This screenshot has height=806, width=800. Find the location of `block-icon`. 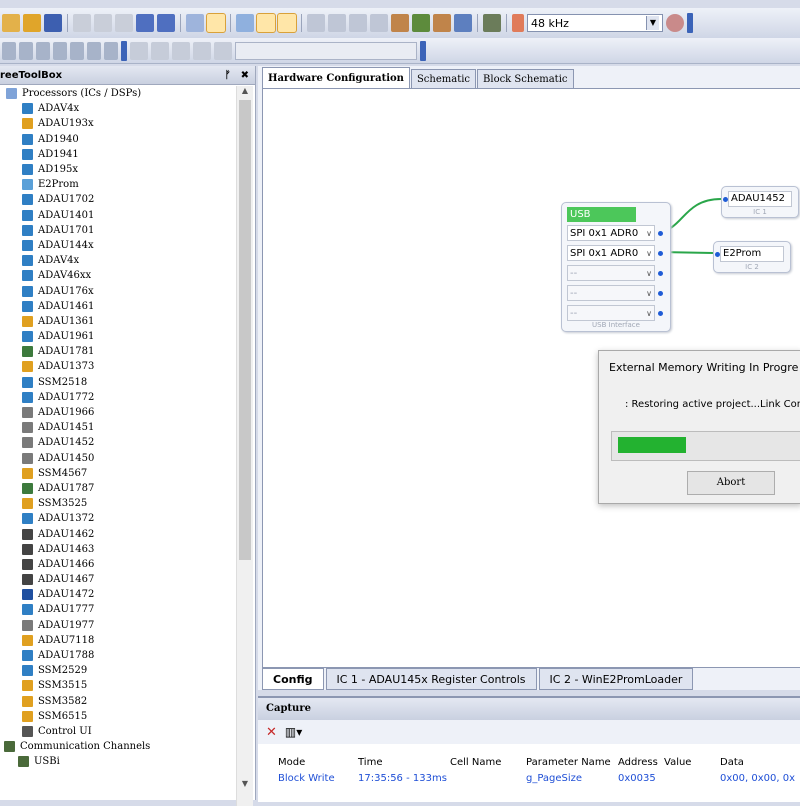

block-icon is located at coordinates (337, 23).